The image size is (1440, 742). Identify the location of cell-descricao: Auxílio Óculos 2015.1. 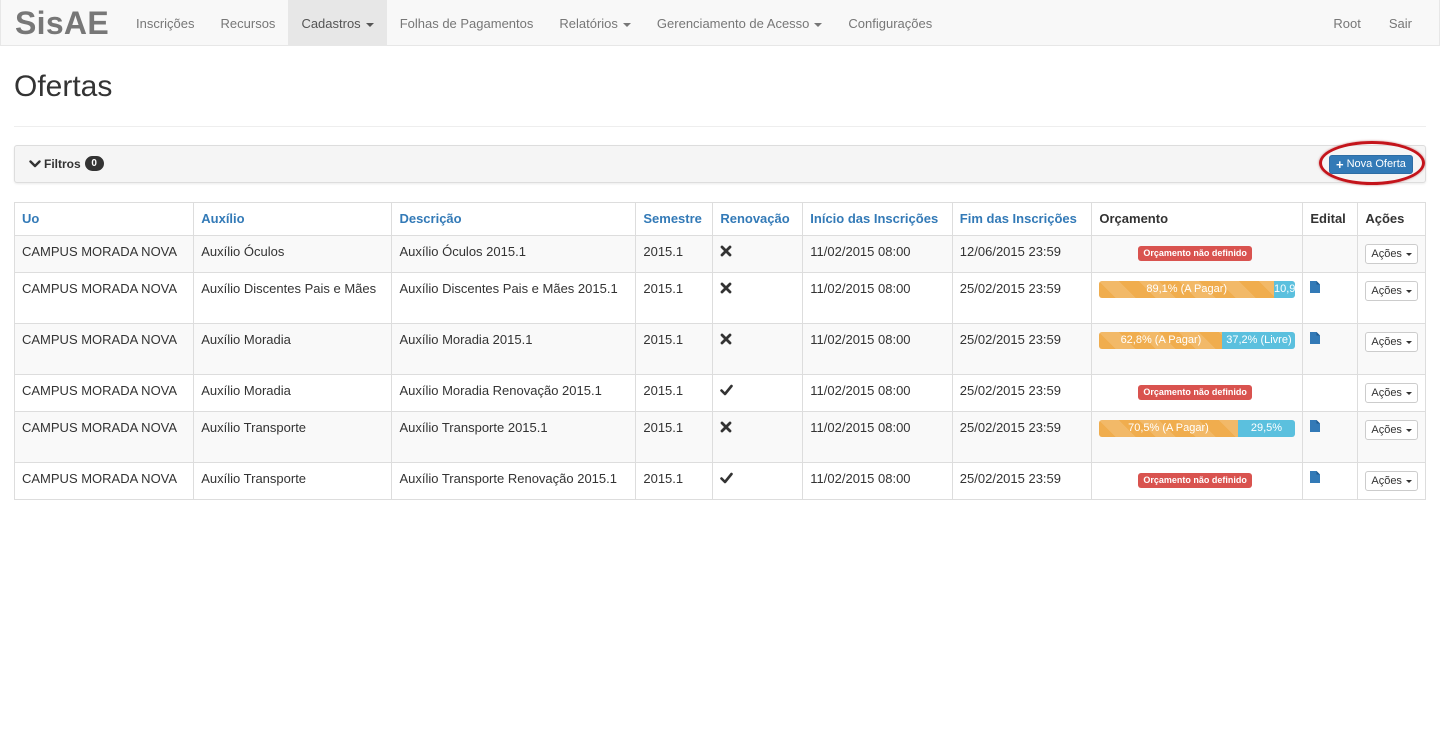
(514, 254).